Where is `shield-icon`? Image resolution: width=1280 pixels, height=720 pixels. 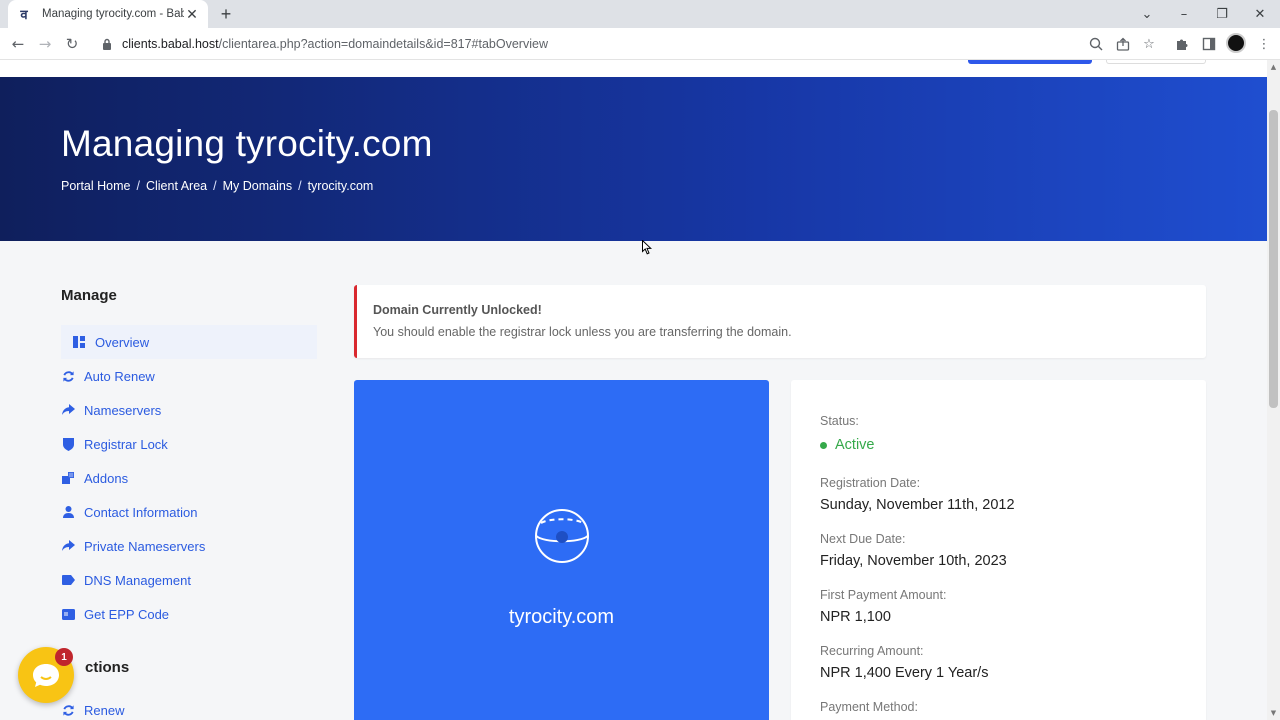
shield-icon is located at coordinates (68, 444).